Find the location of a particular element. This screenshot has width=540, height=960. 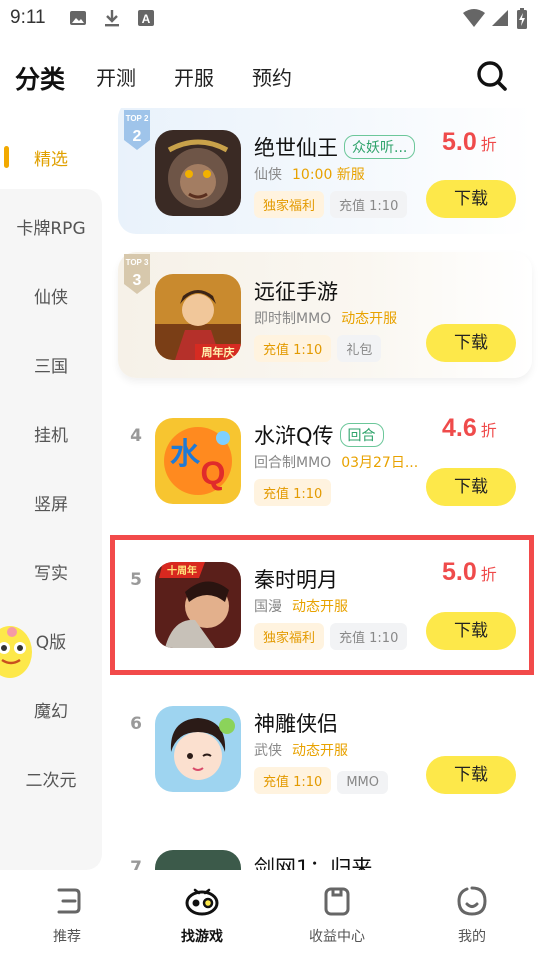

svg-text: A is located at coordinates (146, 19).